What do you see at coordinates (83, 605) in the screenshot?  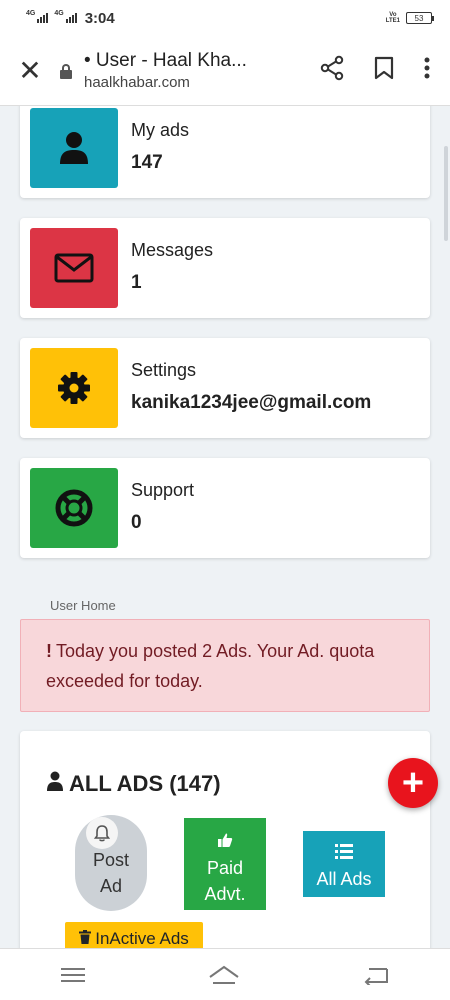 I see `breadcrumb: User Home` at bounding box center [83, 605].